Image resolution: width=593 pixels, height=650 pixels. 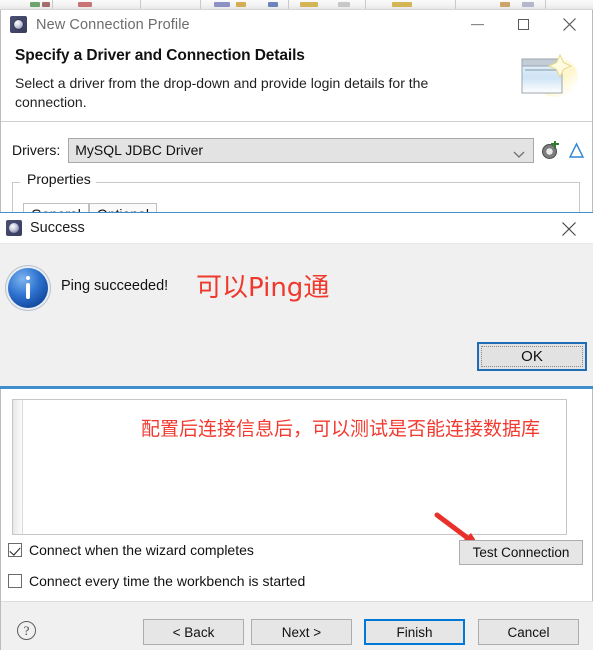 What do you see at coordinates (550, 150) in the screenshot?
I see `new-driver-definition-icon` at bounding box center [550, 150].